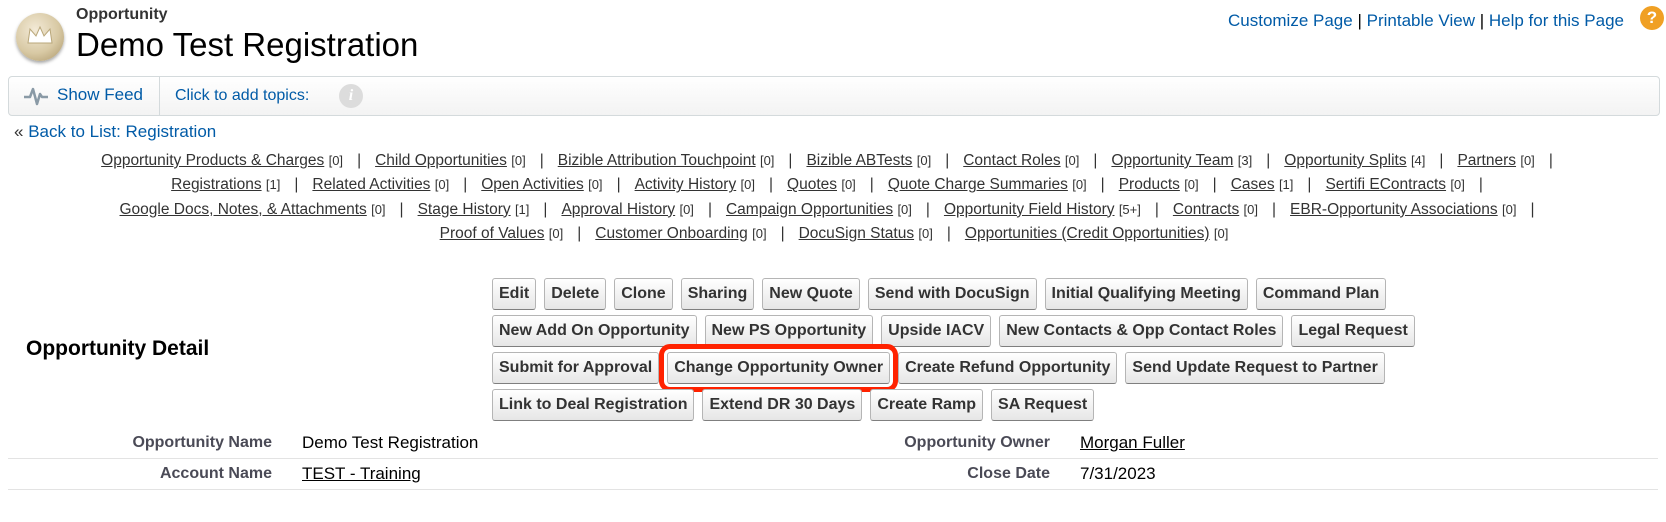 Image resolution: width=1666 pixels, height=522 pixels. Describe the element at coordinates (1290, 20) in the screenshot. I see `customize-page-link: Customize Page` at that location.